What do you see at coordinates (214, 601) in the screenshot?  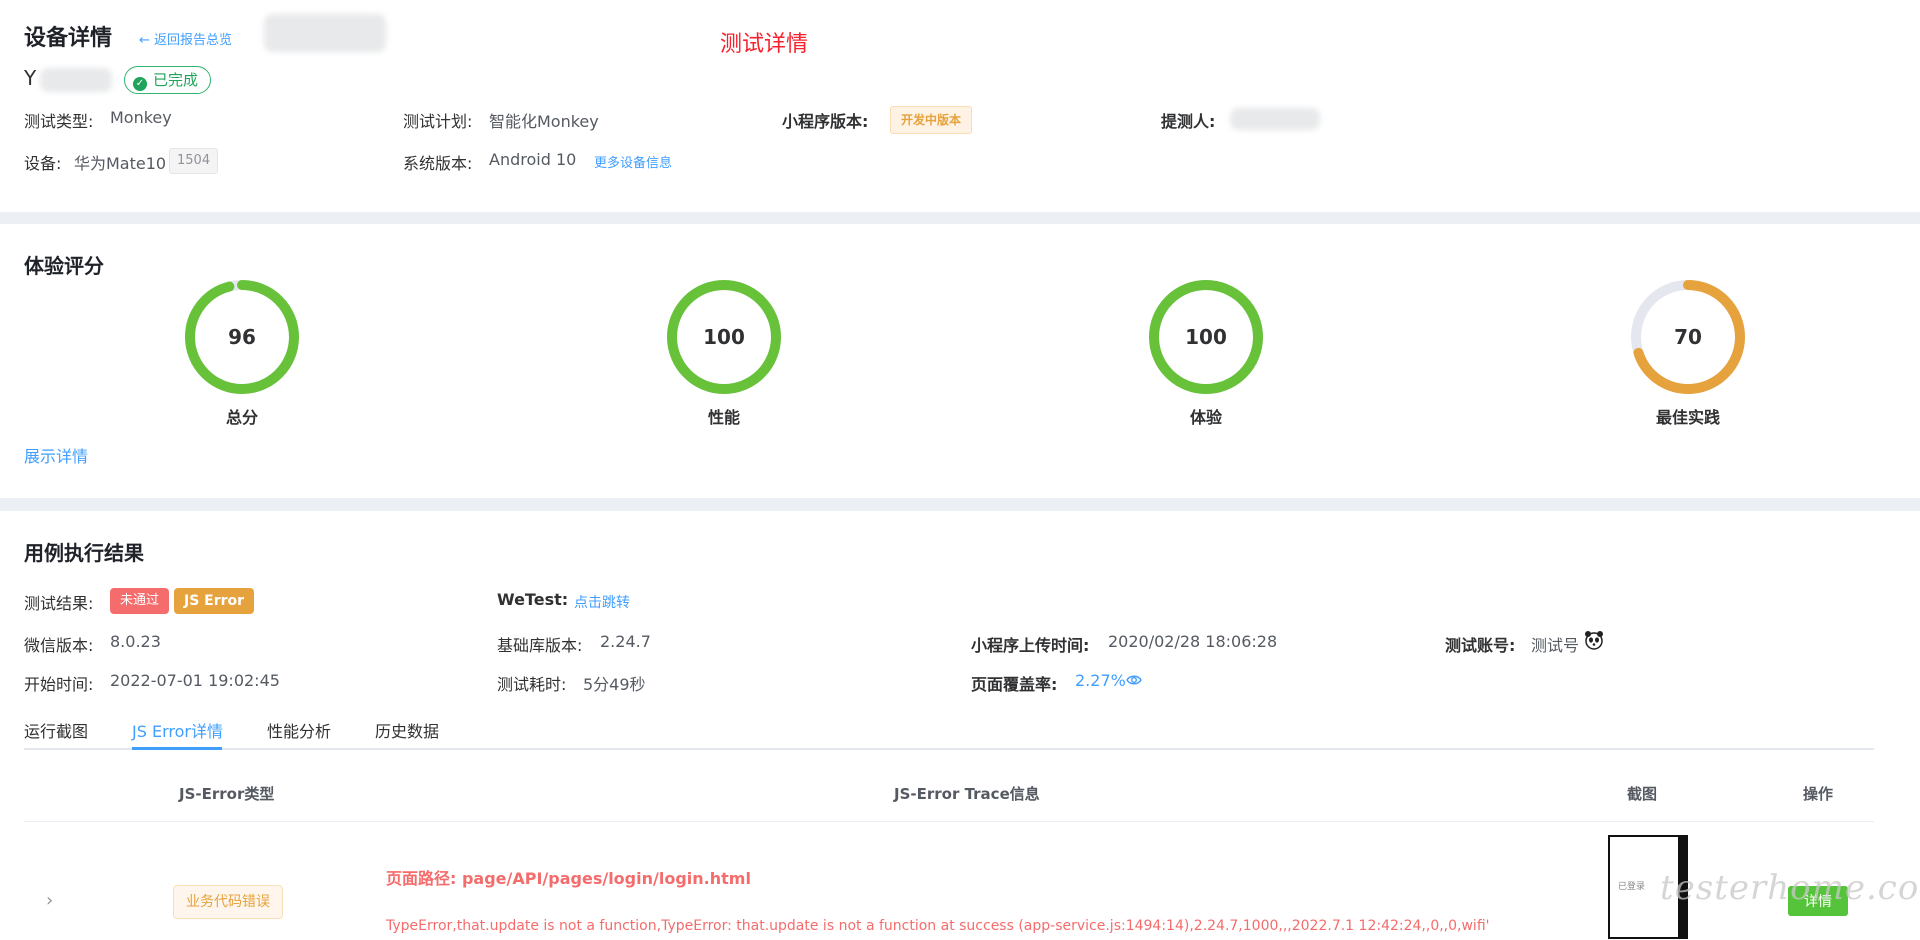 I see `js-error-tag: JS Error` at bounding box center [214, 601].